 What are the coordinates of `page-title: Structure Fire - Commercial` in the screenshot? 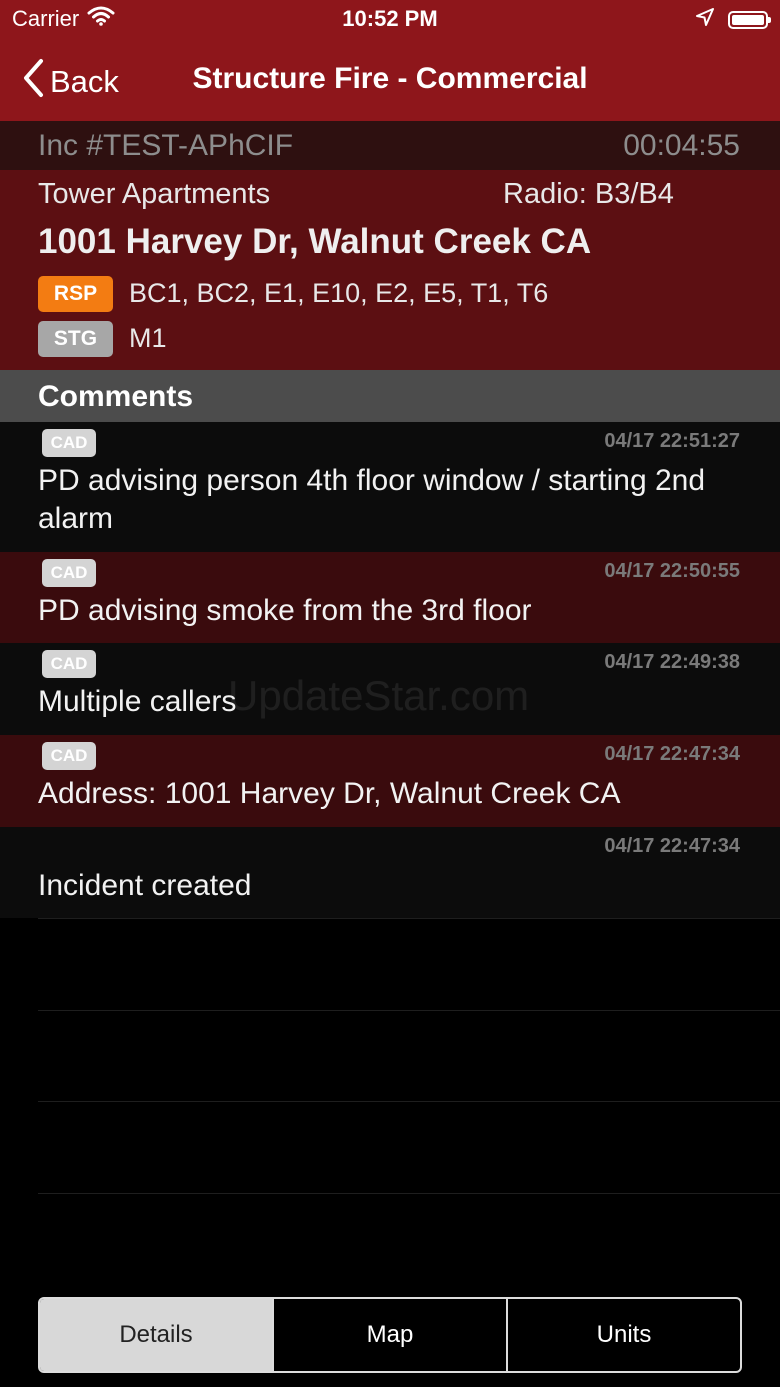 It's located at (390, 78).